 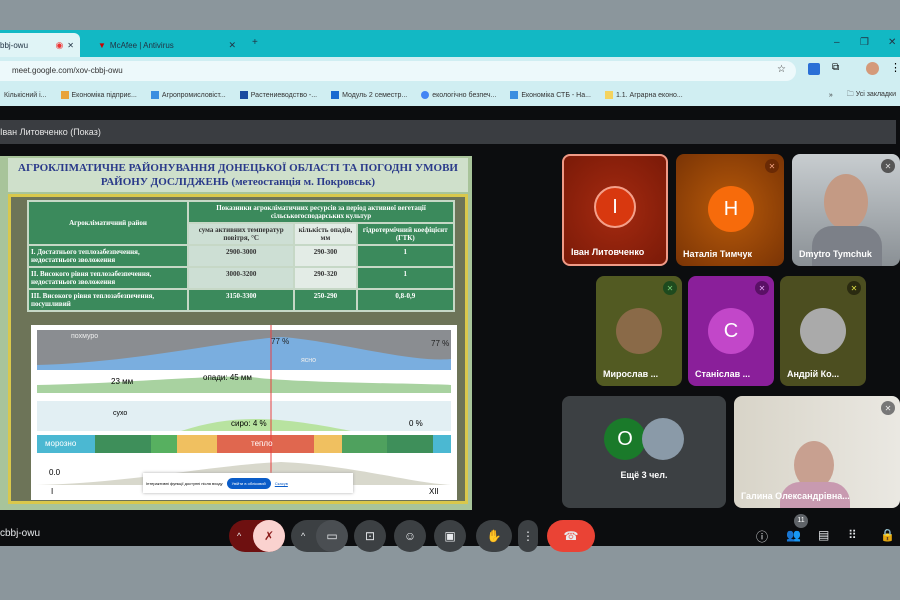 I want to click on camera-icon: ▭, so click(x=332, y=536).